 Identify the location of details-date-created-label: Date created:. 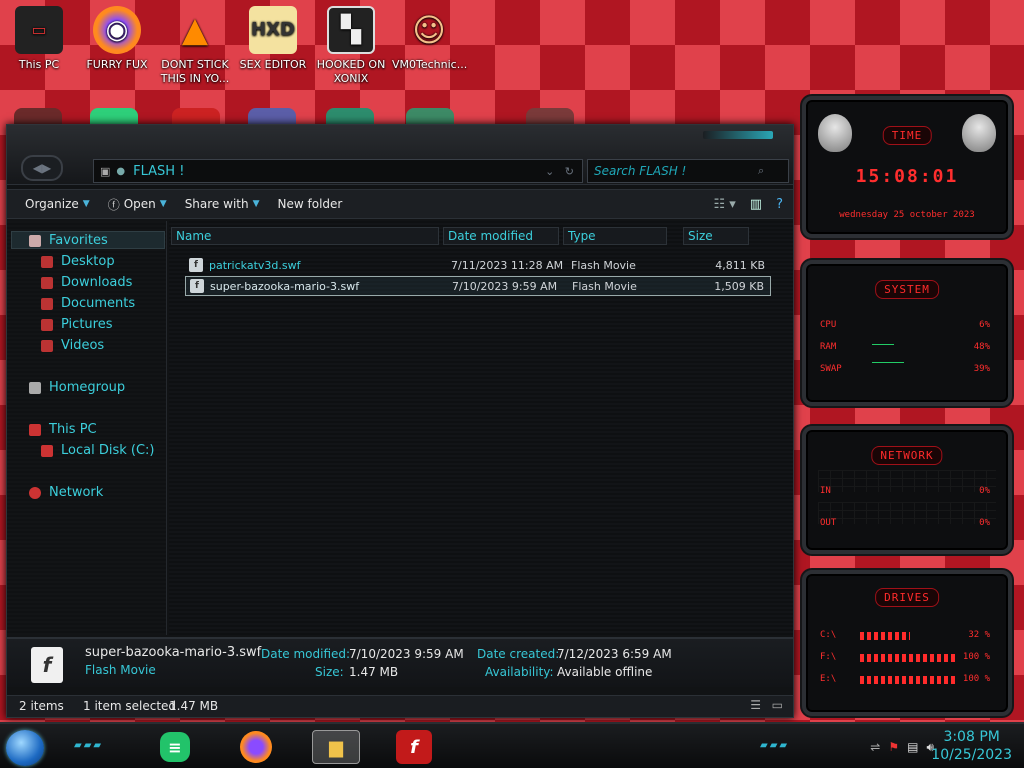
(518, 654).